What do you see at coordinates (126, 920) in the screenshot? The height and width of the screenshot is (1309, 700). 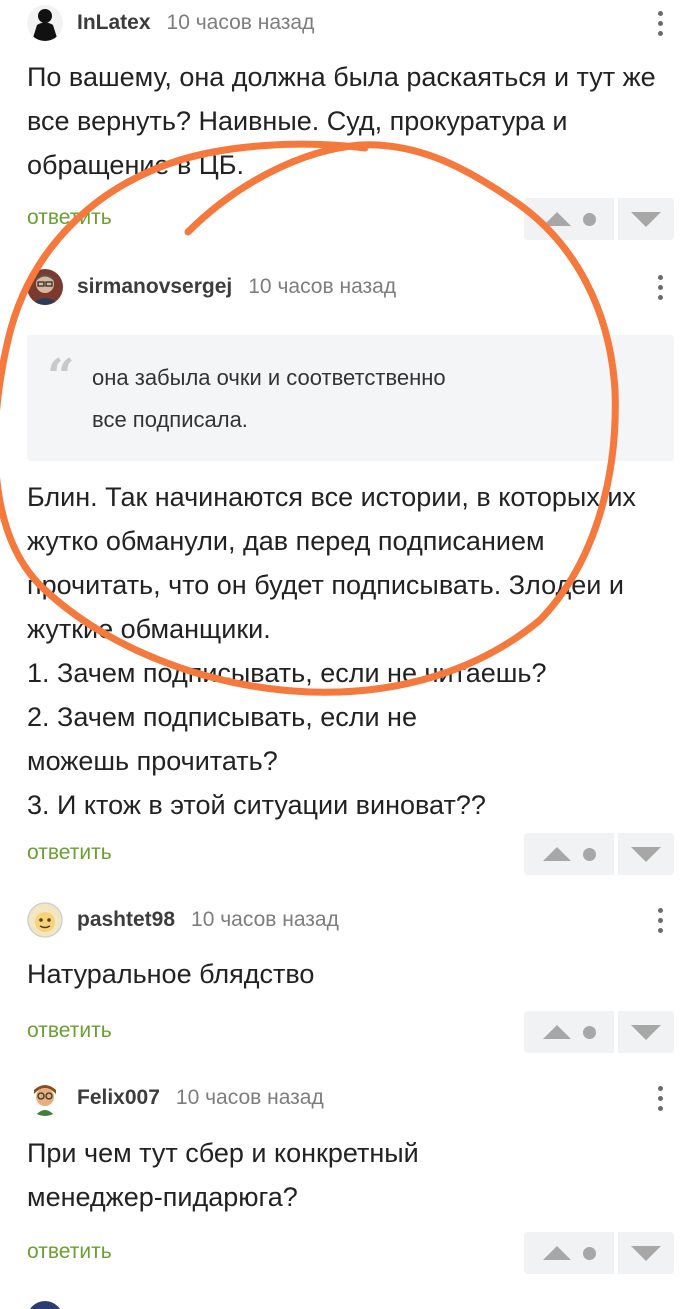 I see `author-name: pashtet98` at bounding box center [126, 920].